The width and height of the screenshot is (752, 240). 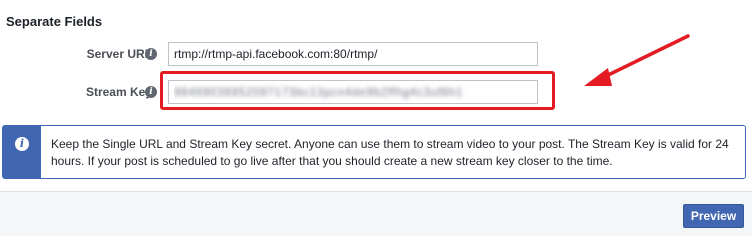 I want to click on server-url-row: Server URL i, so click(x=270, y=54).